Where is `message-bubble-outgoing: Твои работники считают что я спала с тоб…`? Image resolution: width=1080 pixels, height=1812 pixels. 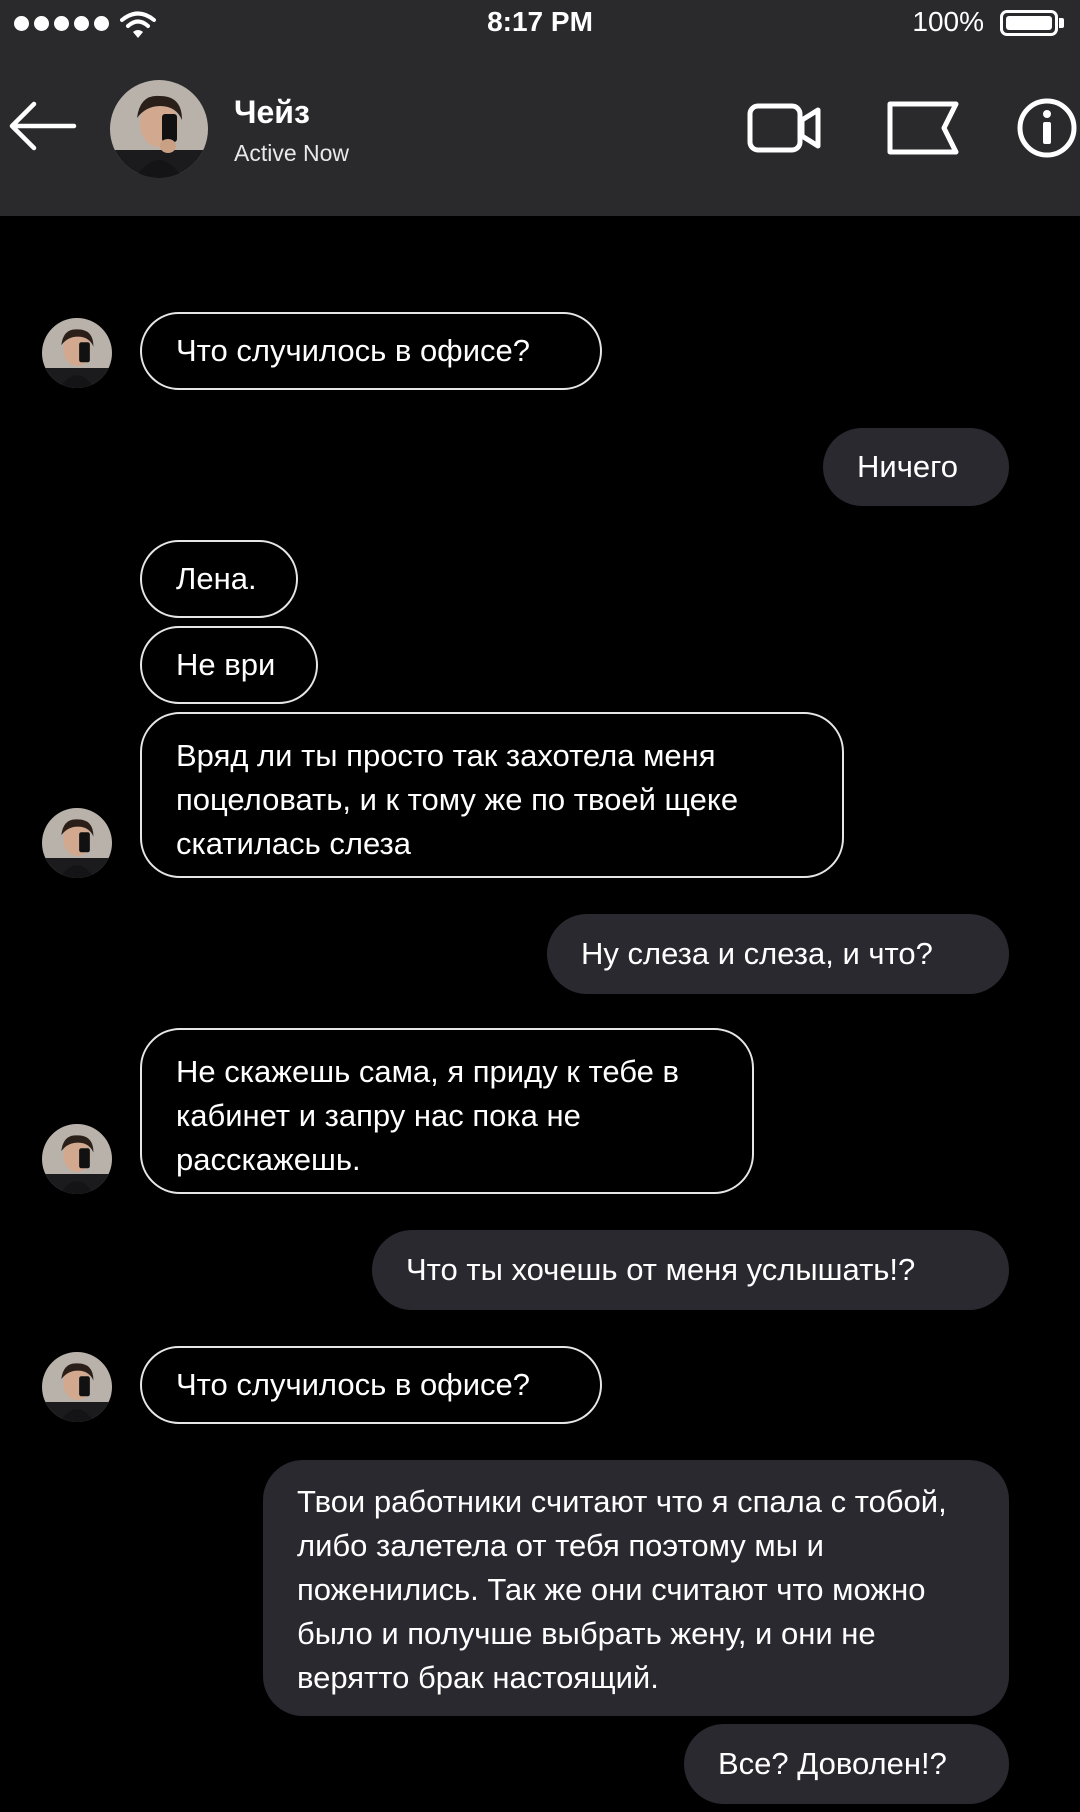 message-bubble-outgoing: Твои работники считают что я спала с тоб… is located at coordinates (636, 1588).